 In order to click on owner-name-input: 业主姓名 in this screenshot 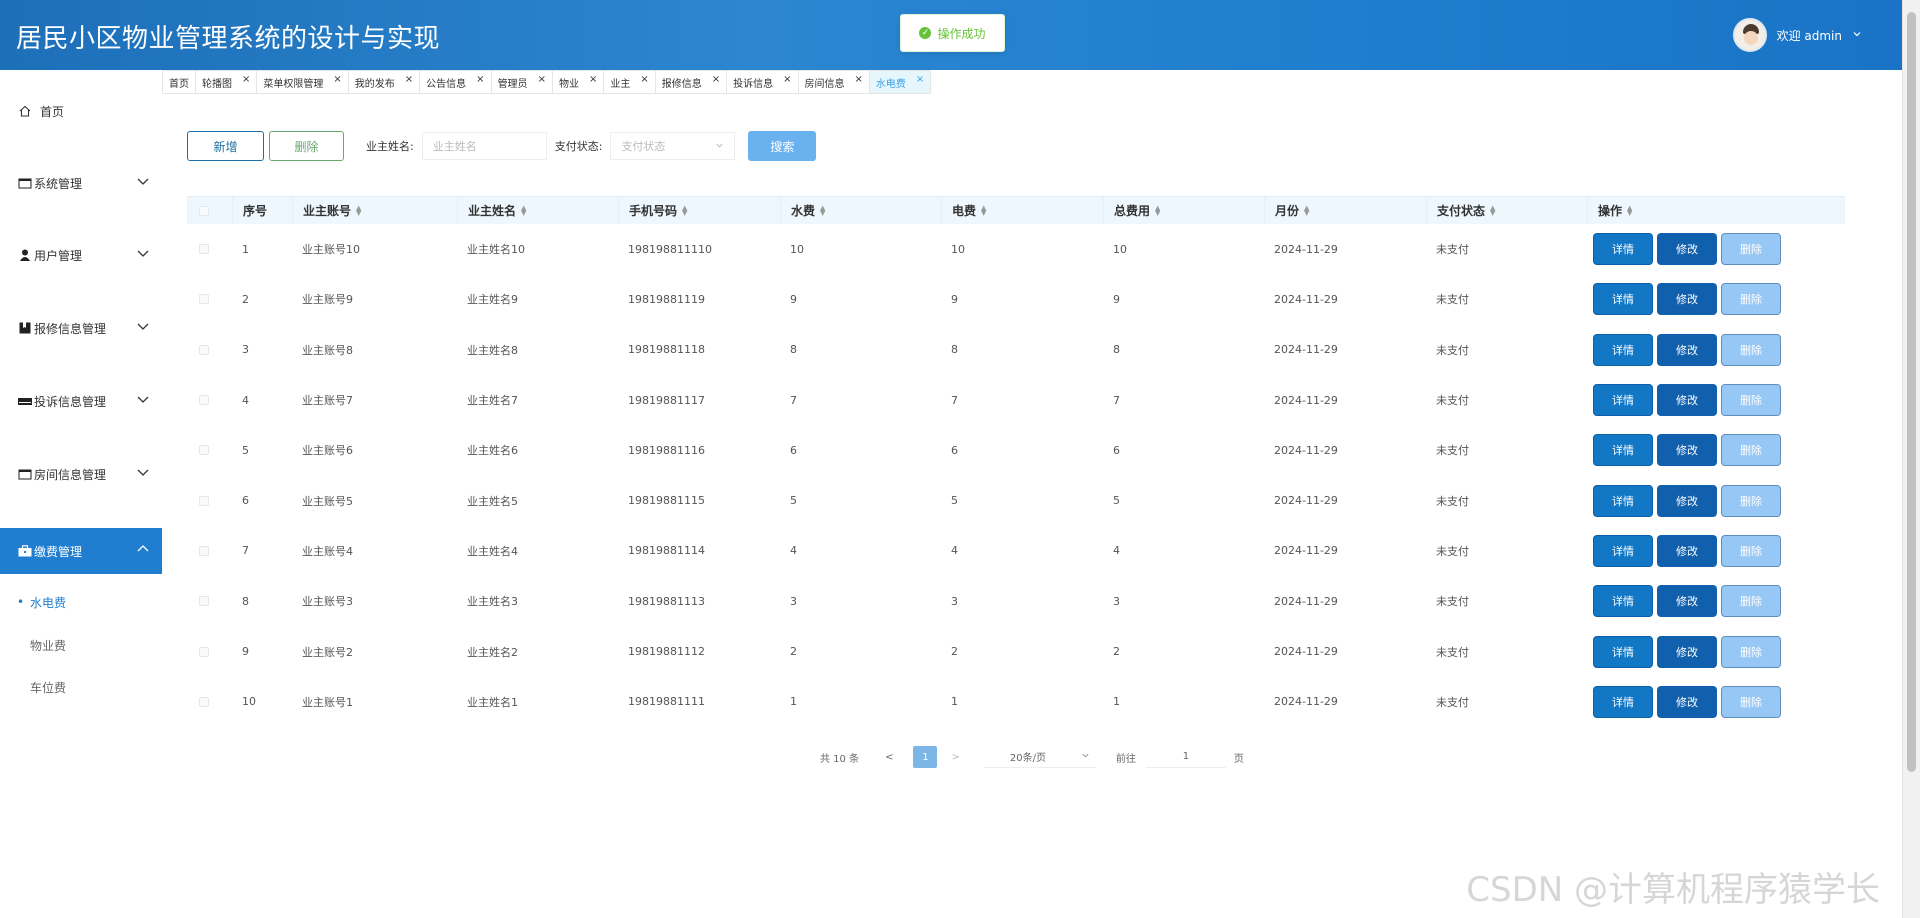, I will do `click(484, 146)`.